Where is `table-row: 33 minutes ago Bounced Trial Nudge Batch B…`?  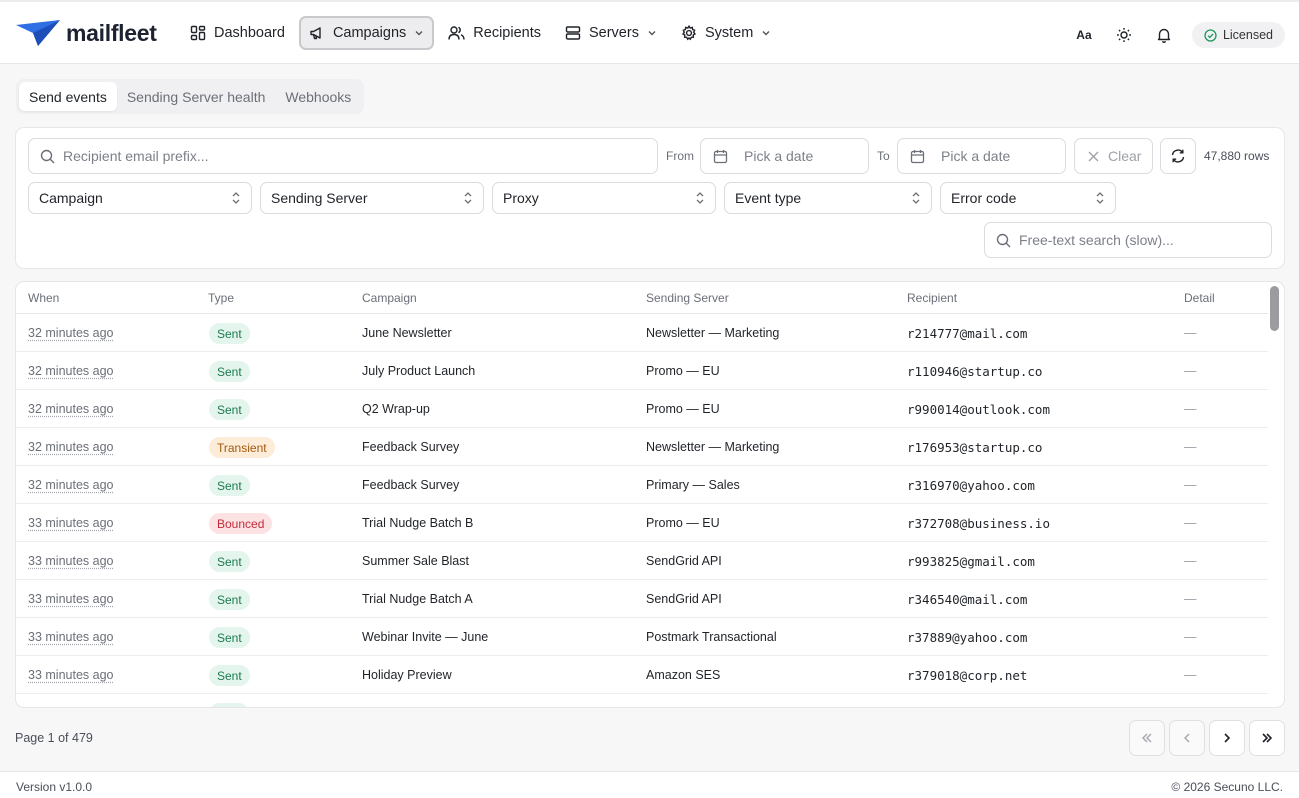
table-row: 33 minutes ago Bounced Trial Nudge Batch B… is located at coordinates (642, 523).